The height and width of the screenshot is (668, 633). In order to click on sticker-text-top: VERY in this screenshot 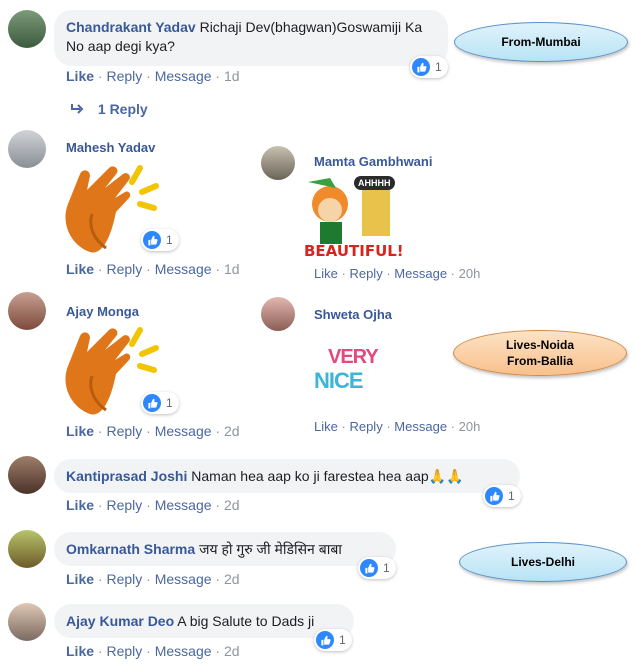, I will do `click(353, 357)`.